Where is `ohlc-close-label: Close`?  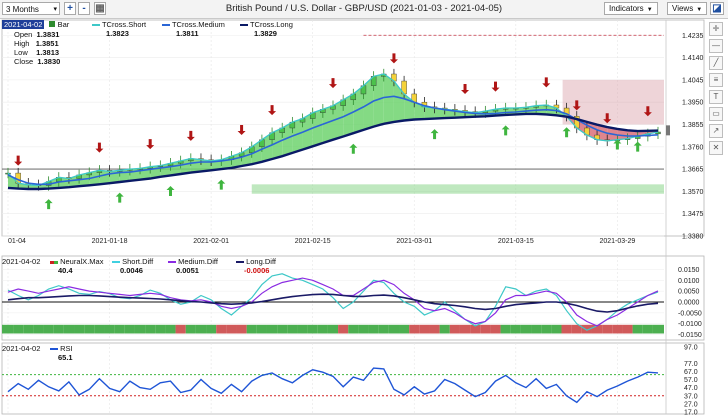 ohlc-close-label: Close is located at coordinates (24, 61).